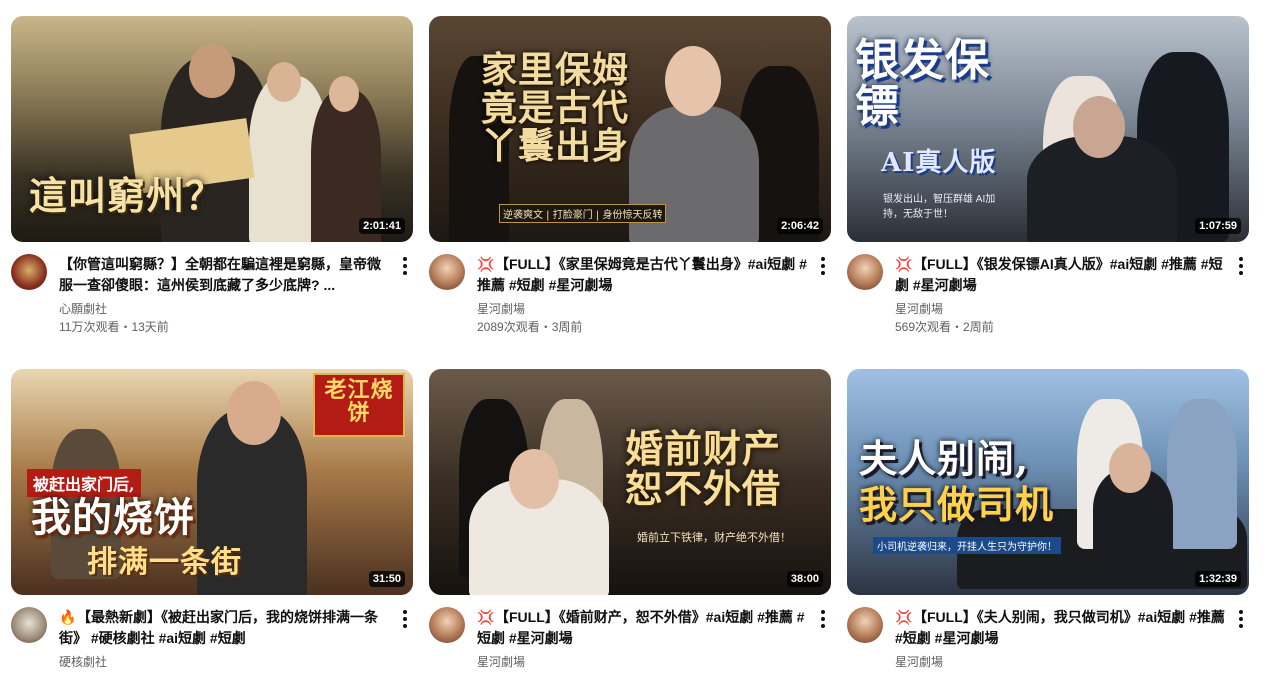 Image resolution: width=1266 pixels, height=687 pixels. I want to click on video-thumbnail: 银发保镖 AI真人版 银发出山，智压群雄 AI加持，无敌于世！ 1:07:59, so click(1048, 129).